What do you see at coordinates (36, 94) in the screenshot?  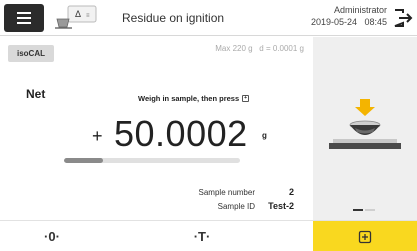 I see `net-label: Net` at bounding box center [36, 94].